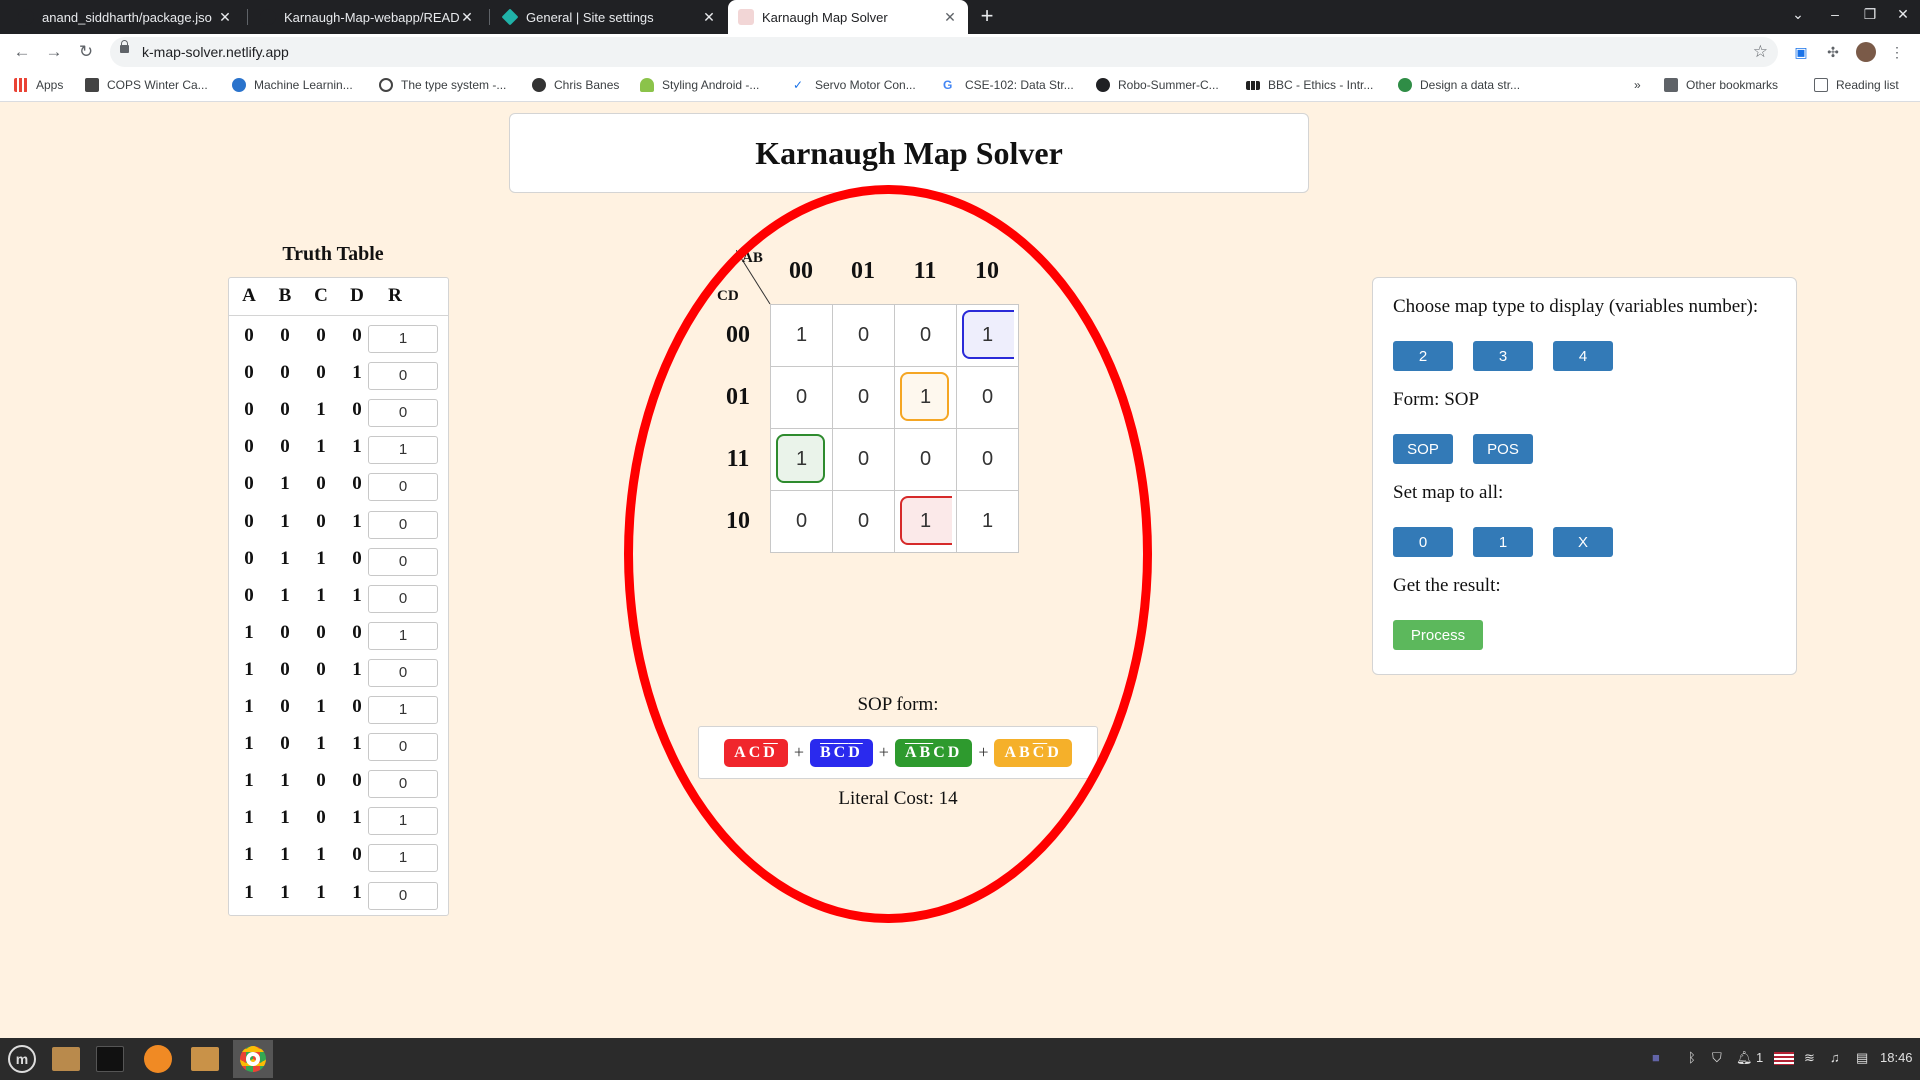  Describe the element at coordinates (944, 52) in the screenshot. I see `address-bar: k-map-solver.netlify.app ☆` at that location.